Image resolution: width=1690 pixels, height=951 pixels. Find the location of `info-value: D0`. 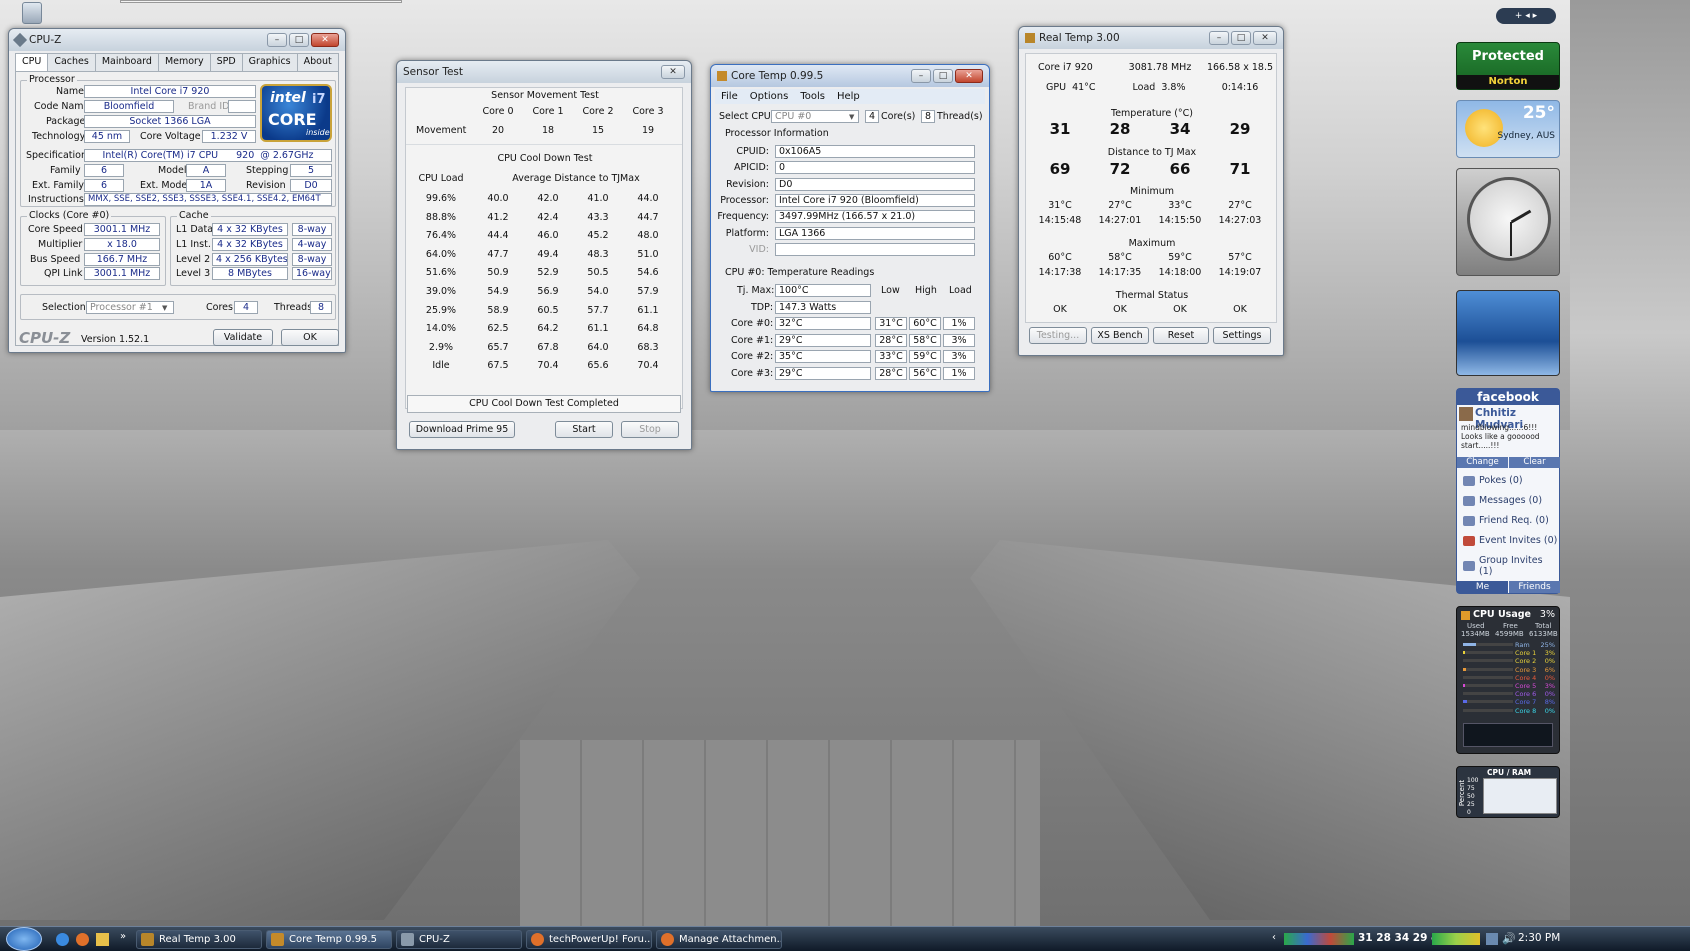

info-value: D0 is located at coordinates (875, 184).